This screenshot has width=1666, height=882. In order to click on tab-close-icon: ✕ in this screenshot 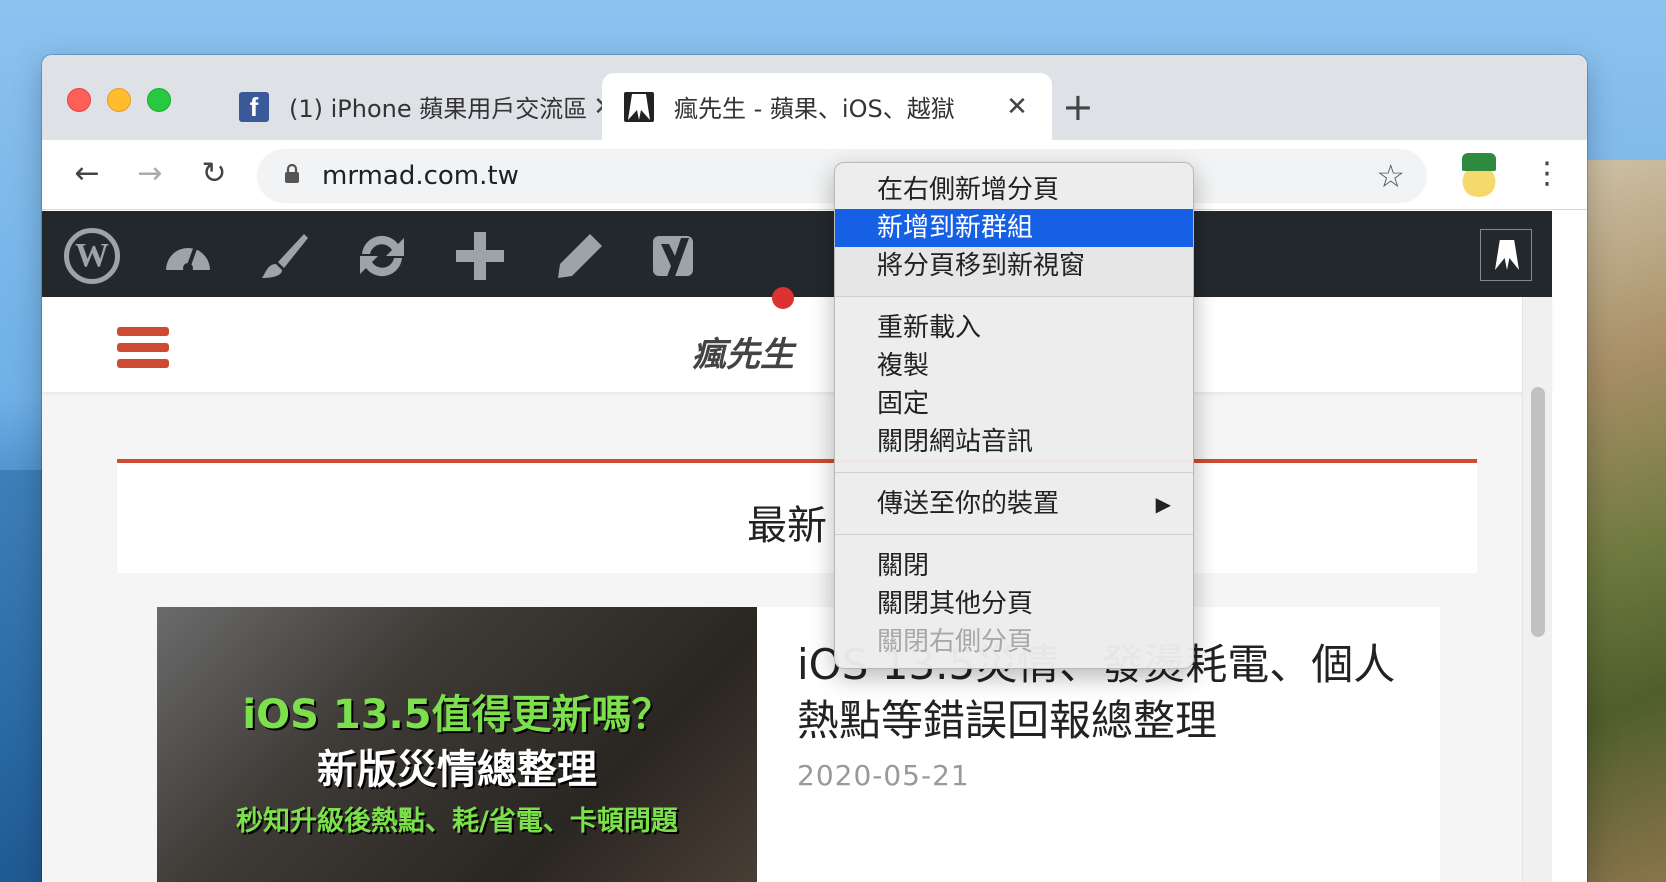, I will do `click(1017, 107)`.